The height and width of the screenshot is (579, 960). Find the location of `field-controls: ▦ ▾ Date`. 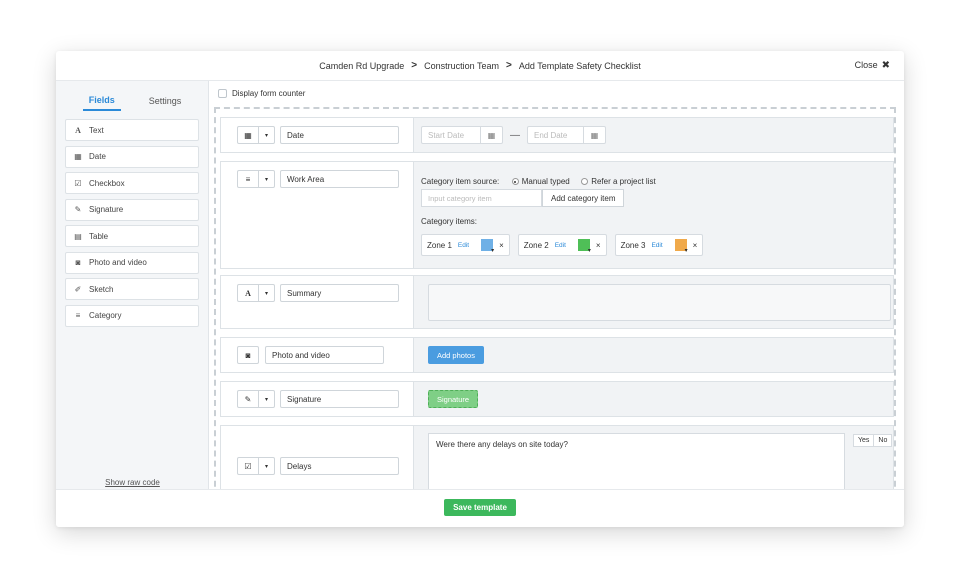

field-controls: ▦ ▾ Date is located at coordinates (318, 135).